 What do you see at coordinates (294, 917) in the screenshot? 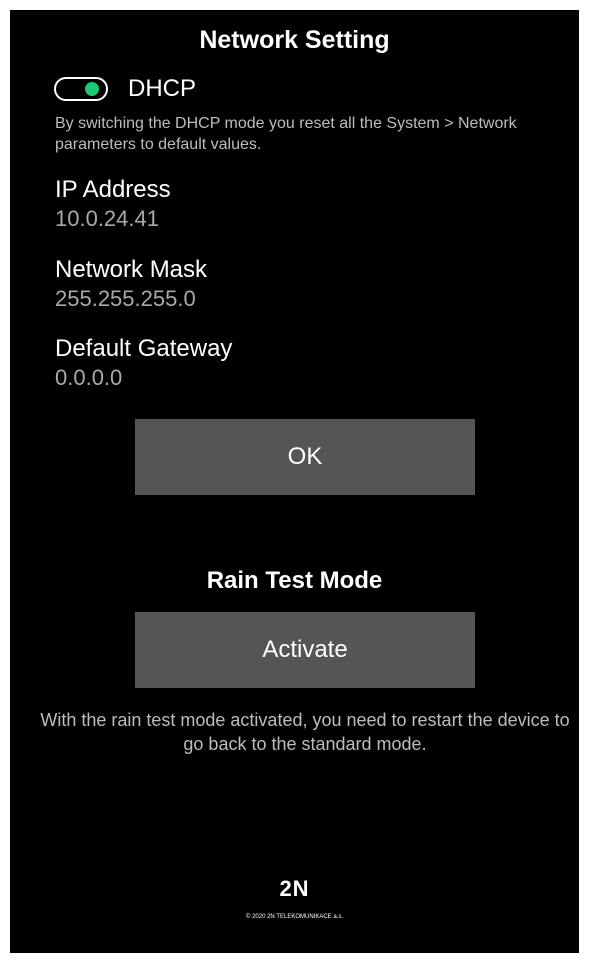
I see `copyright-text: © 2020 2N TELEKOMUNIKACE a.s.` at bounding box center [294, 917].